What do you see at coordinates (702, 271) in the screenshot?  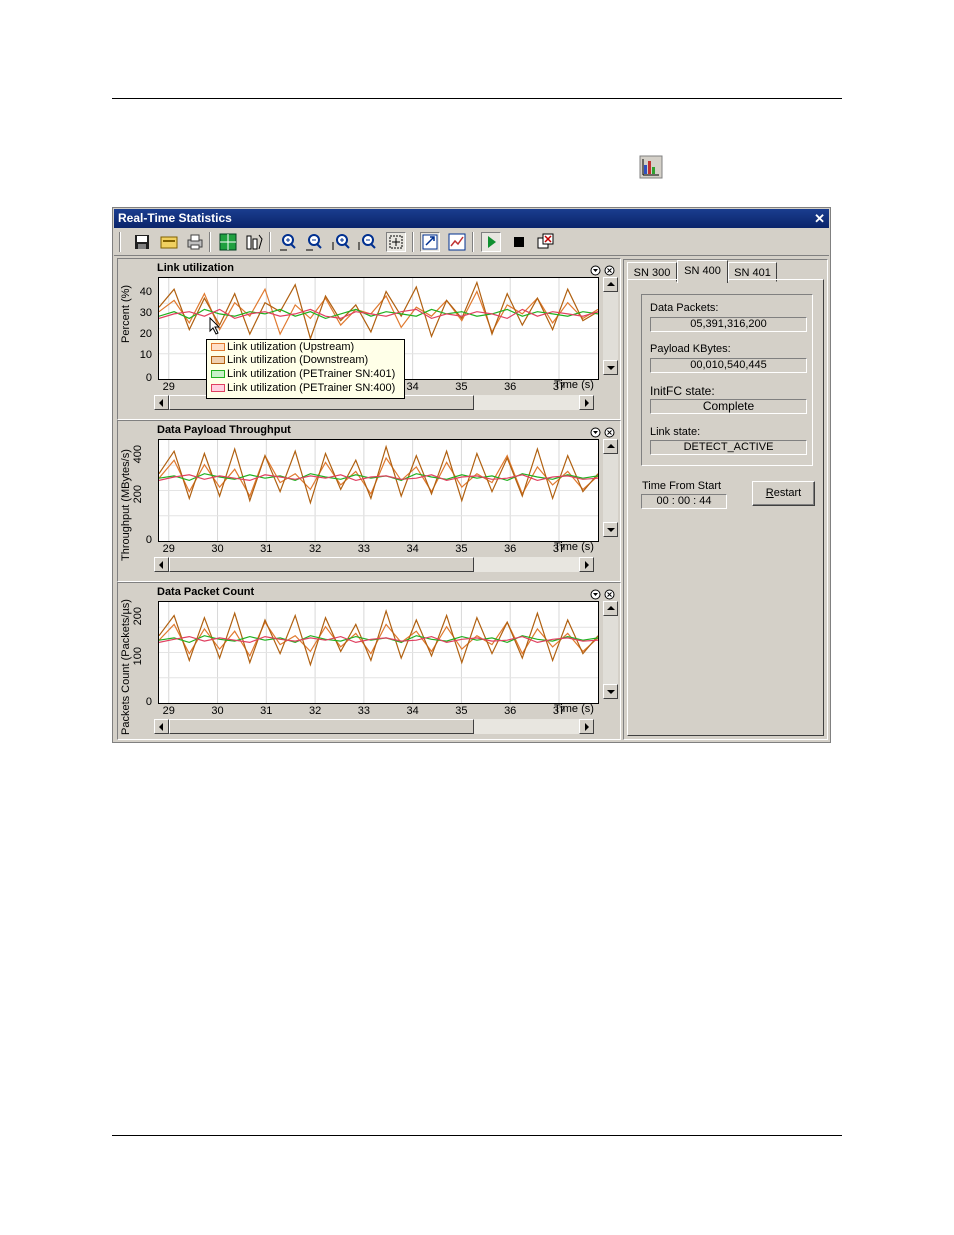 I see `tab-sn-400: SN 400` at bounding box center [702, 271].